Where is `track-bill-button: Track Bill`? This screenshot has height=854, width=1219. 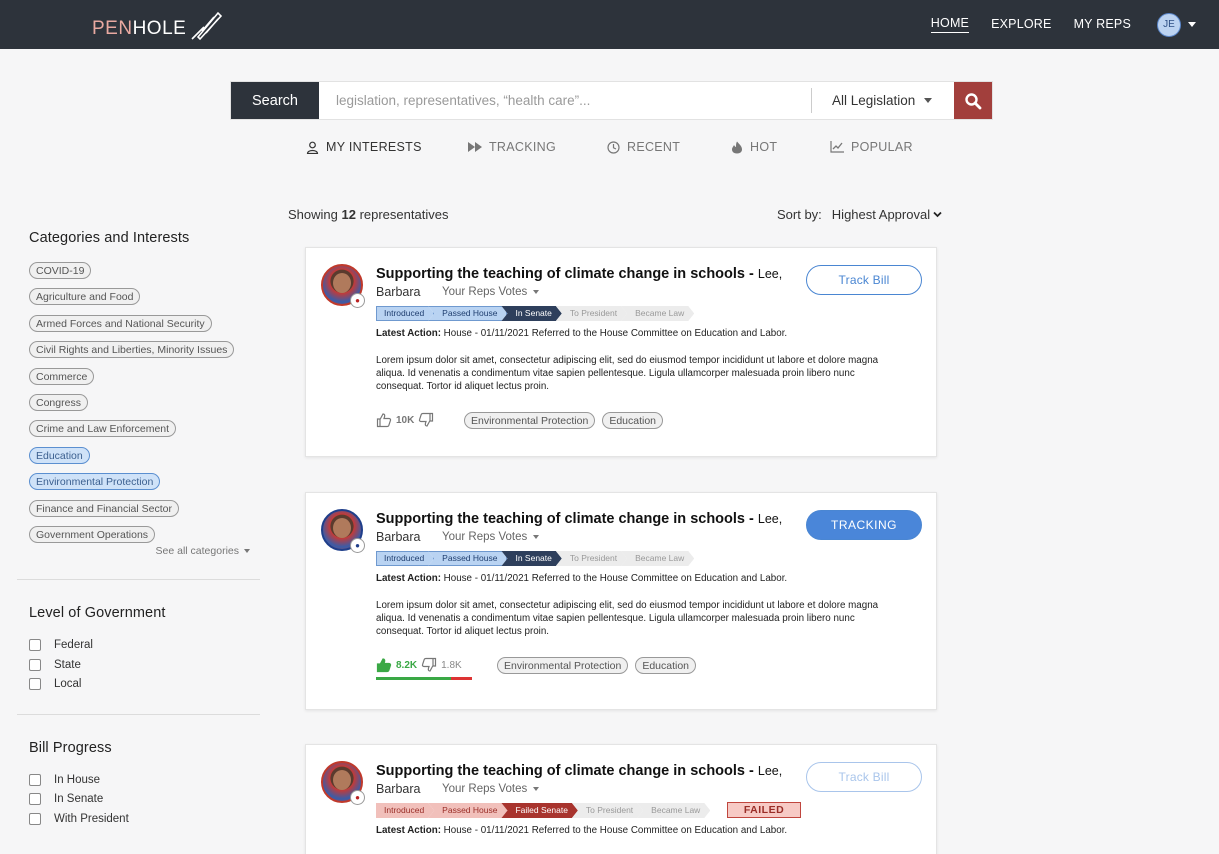
track-bill-button: Track Bill is located at coordinates (864, 280).